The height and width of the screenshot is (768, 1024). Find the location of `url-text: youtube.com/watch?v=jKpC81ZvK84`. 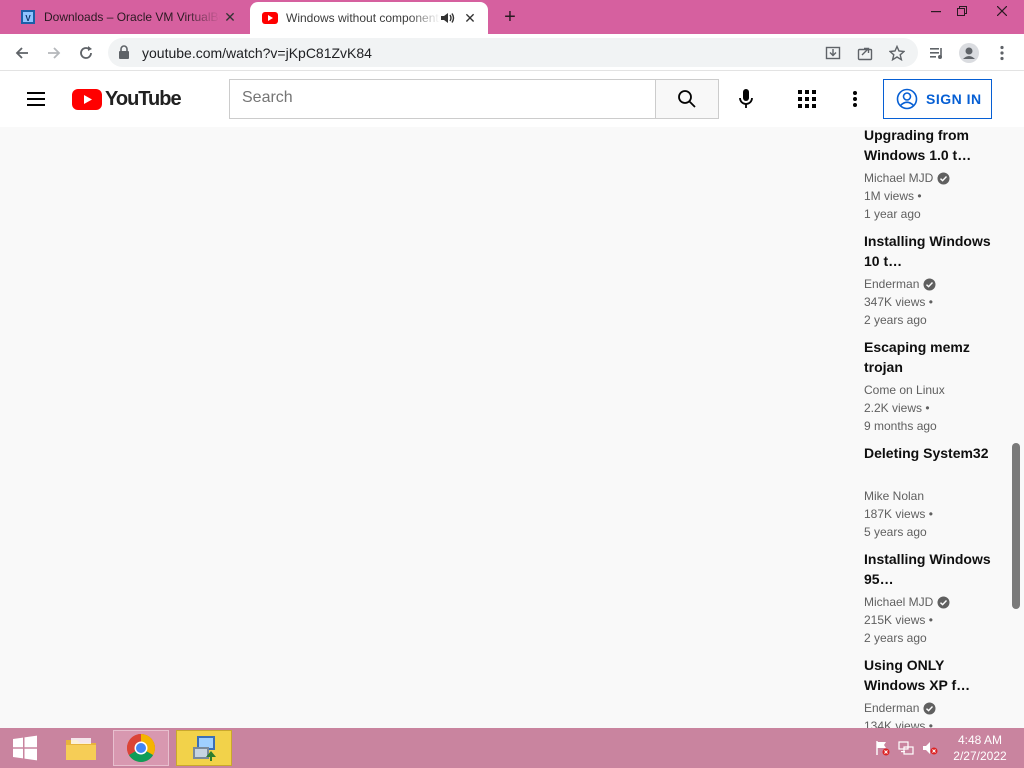

url-text: youtube.com/watch?v=jKpC81ZvK84 is located at coordinates (257, 53).